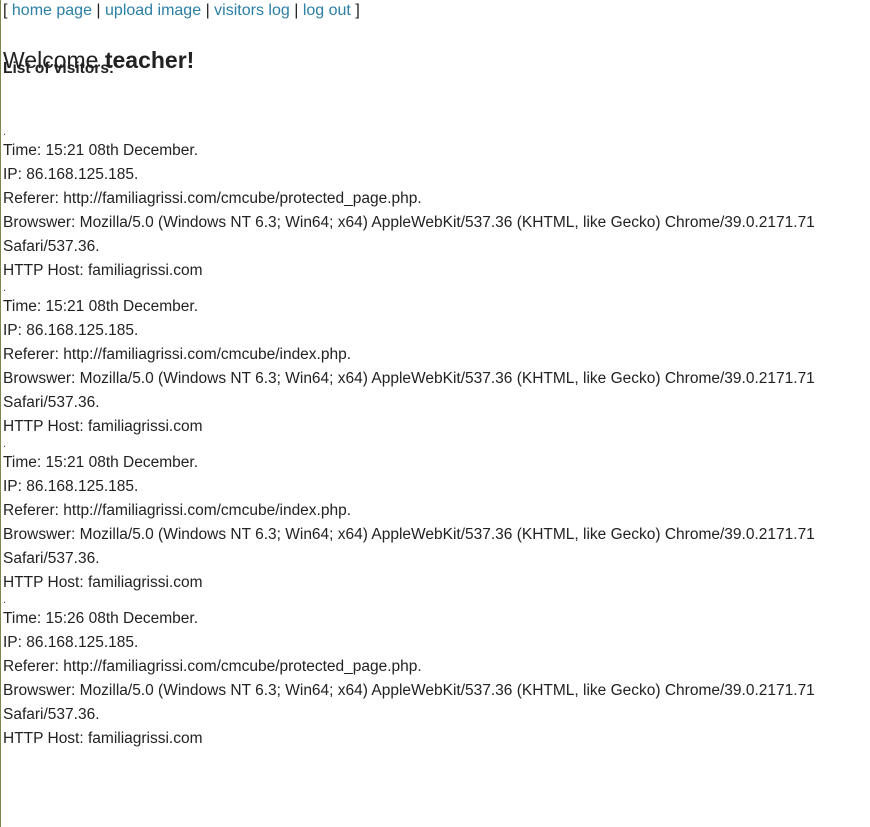  What do you see at coordinates (327, 10) in the screenshot?
I see `nav-link-log-out: log out` at bounding box center [327, 10].